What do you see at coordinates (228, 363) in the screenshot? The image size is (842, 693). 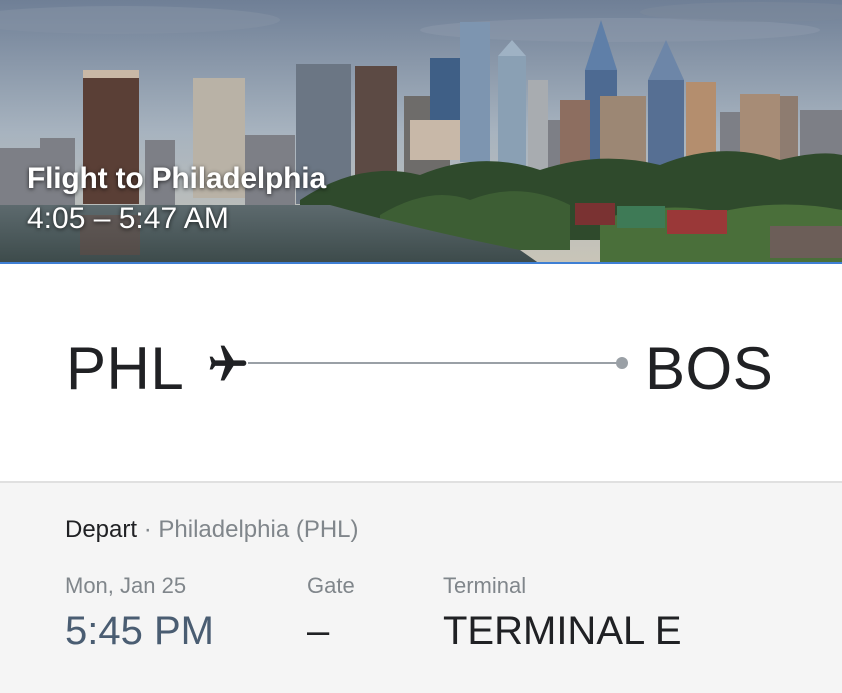 I see `airplane-icon` at bounding box center [228, 363].